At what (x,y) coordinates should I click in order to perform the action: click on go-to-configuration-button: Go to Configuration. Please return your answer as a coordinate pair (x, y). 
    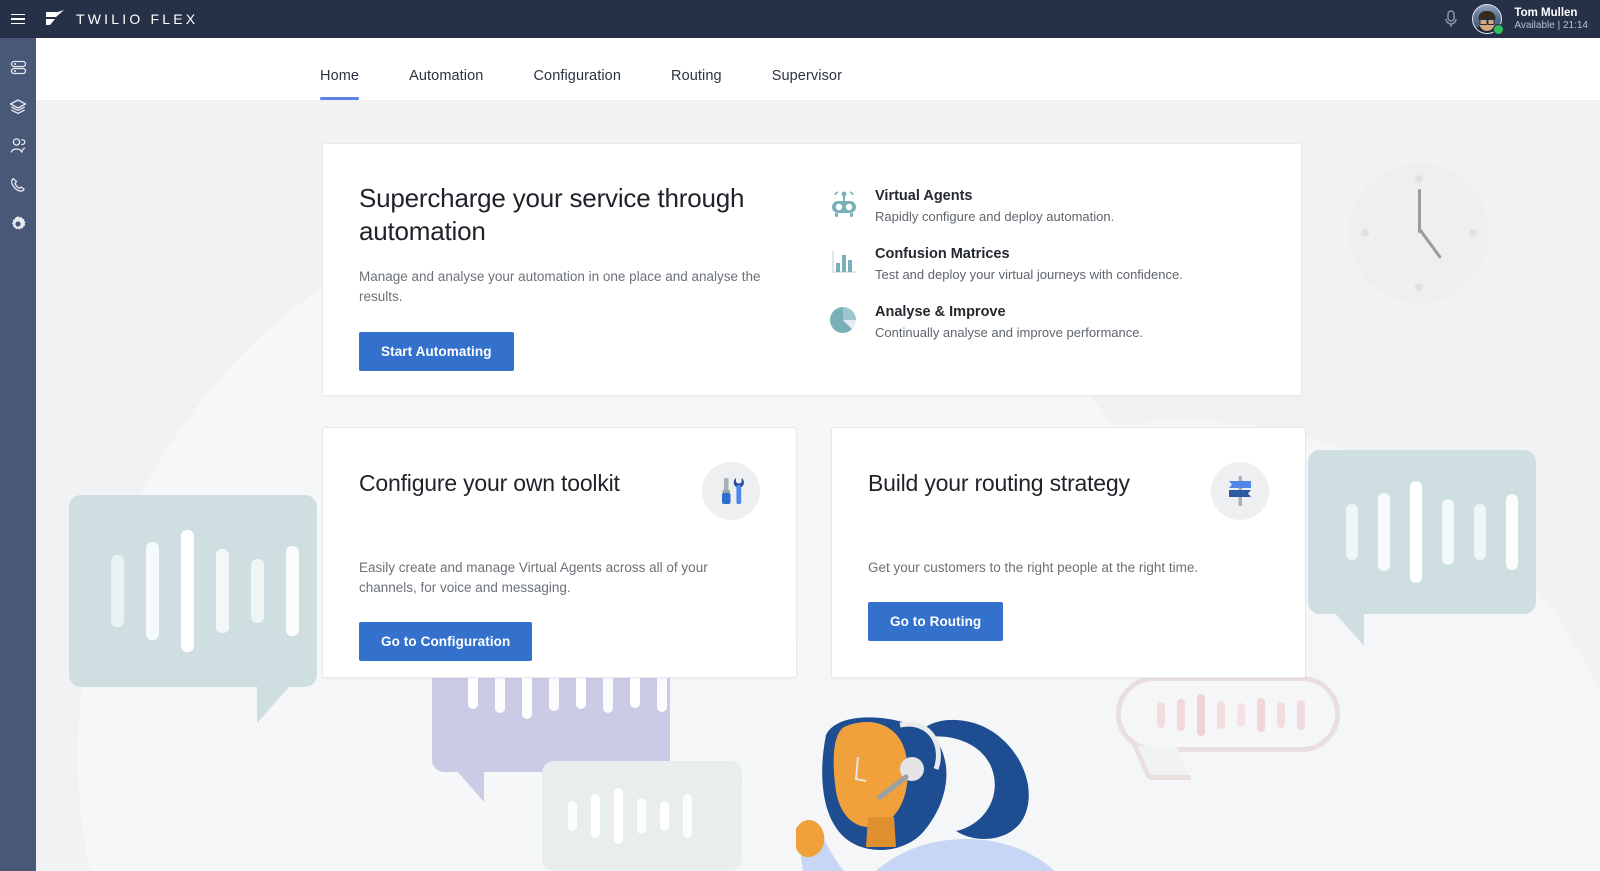
    Looking at the image, I should click on (446, 641).